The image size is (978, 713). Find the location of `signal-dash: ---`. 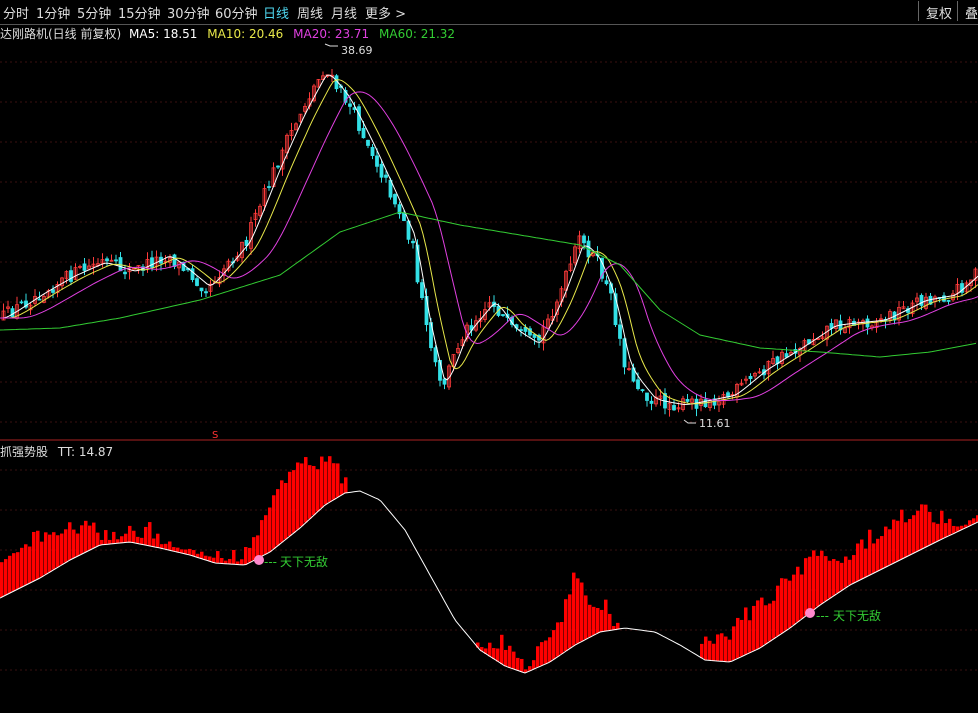

signal-dash: --- is located at coordinates (822, 616).